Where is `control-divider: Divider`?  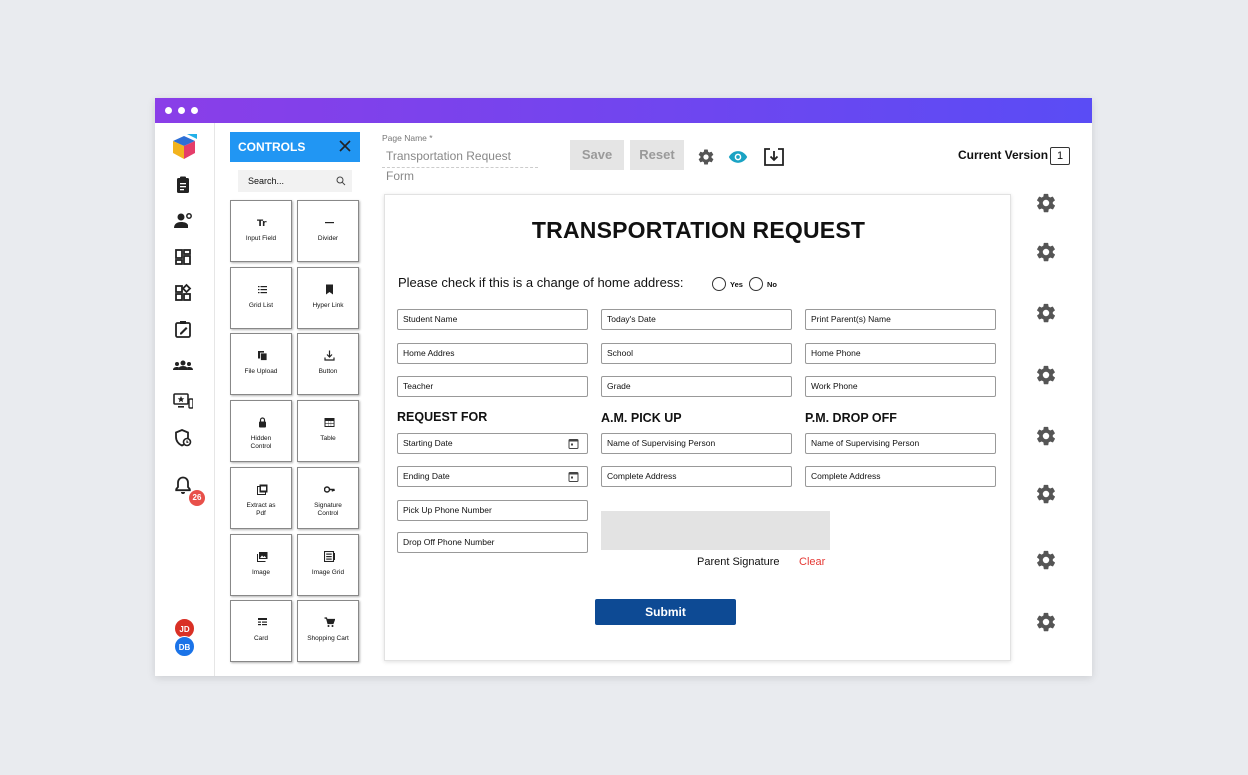
control-divider: Divider is located at coordinates (328, 231).